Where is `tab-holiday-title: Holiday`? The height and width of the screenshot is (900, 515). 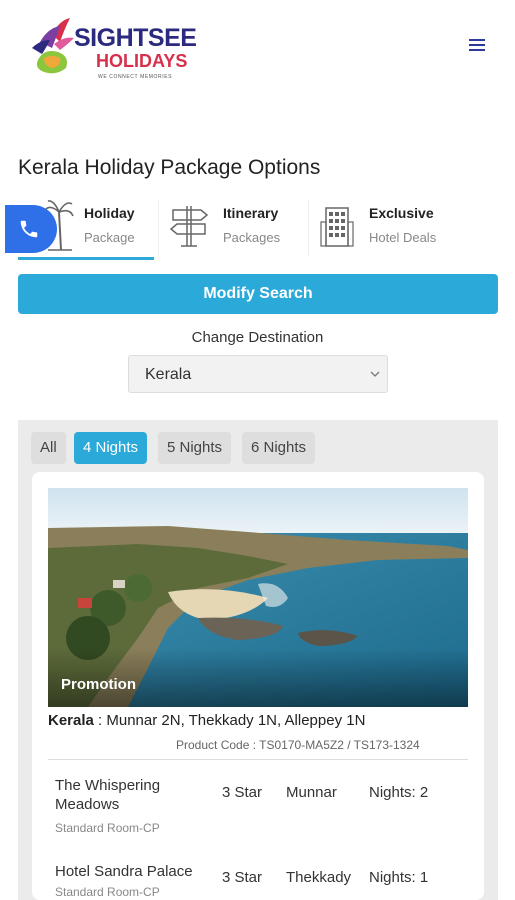
tab-holiday-title: Holiday is located at coordinates (109, 213).